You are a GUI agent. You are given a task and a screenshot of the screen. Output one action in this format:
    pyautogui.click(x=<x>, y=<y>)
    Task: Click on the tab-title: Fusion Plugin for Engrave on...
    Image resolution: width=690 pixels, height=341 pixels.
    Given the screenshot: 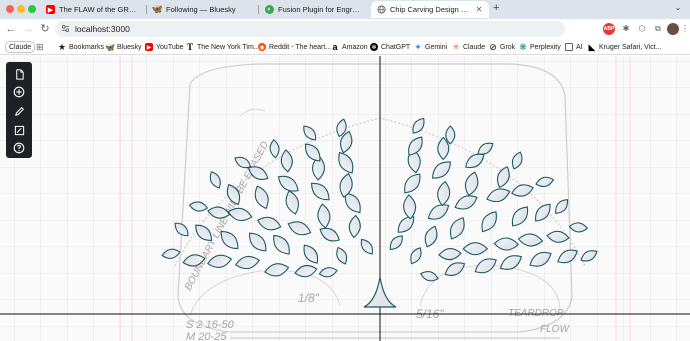 What is the action you would take?
    pyautogui.click(x=320, y=9)
    